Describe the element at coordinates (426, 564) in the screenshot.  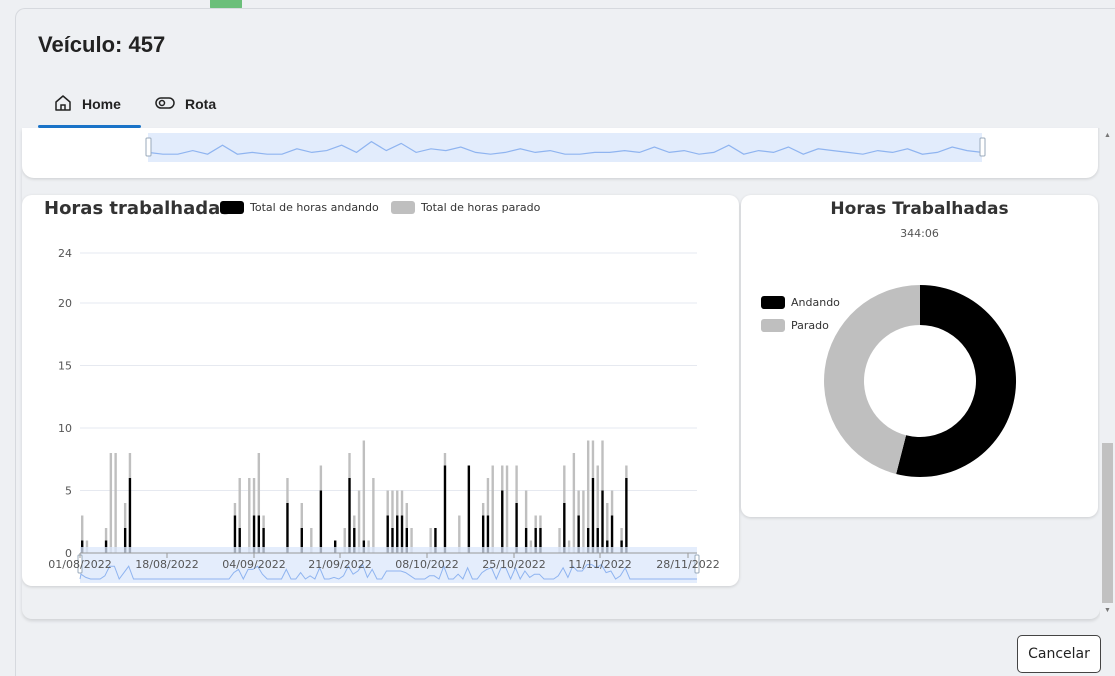
I see `x-tick-label: 08/10/2022` at that location.